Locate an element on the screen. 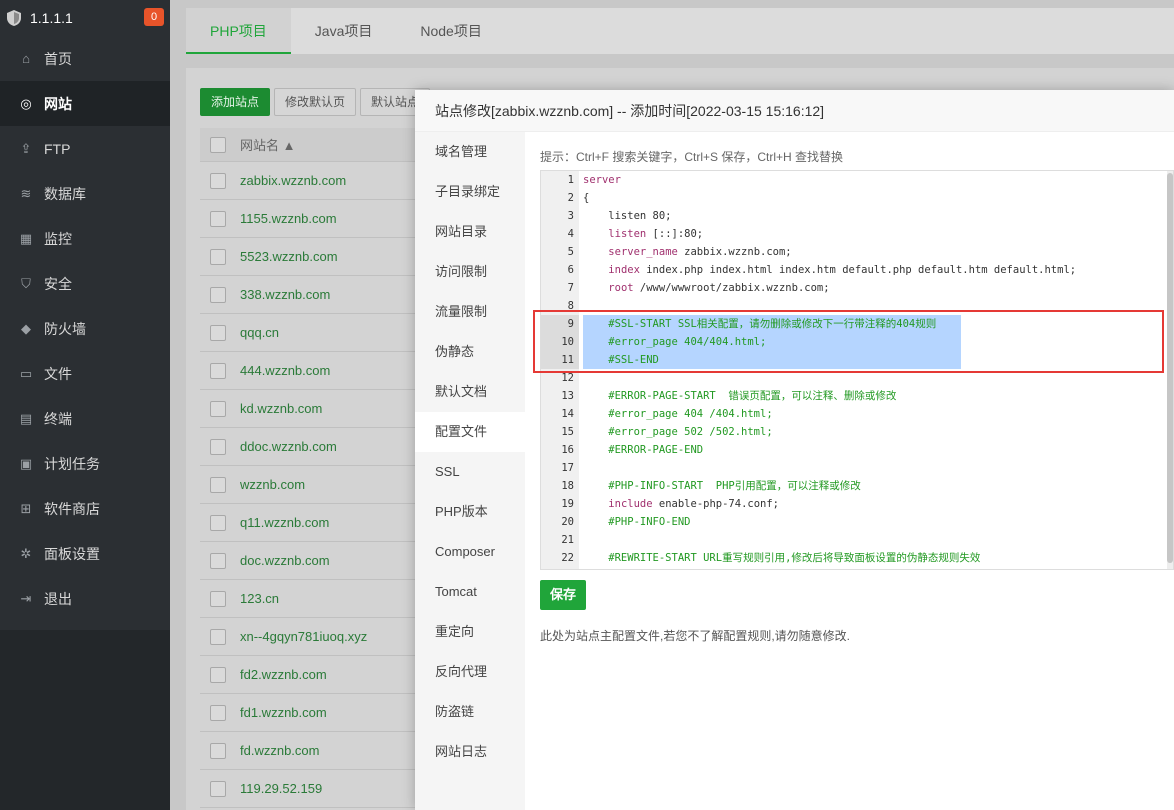 This screenshot has width=1174, height=810. terminal-icon: ▤ is located at coordinates (26, 418).